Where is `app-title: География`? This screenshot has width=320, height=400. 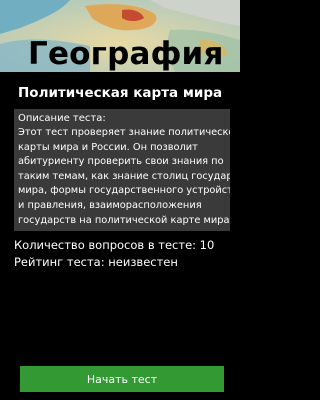 app-title: География is located at coordinates (126, 54).